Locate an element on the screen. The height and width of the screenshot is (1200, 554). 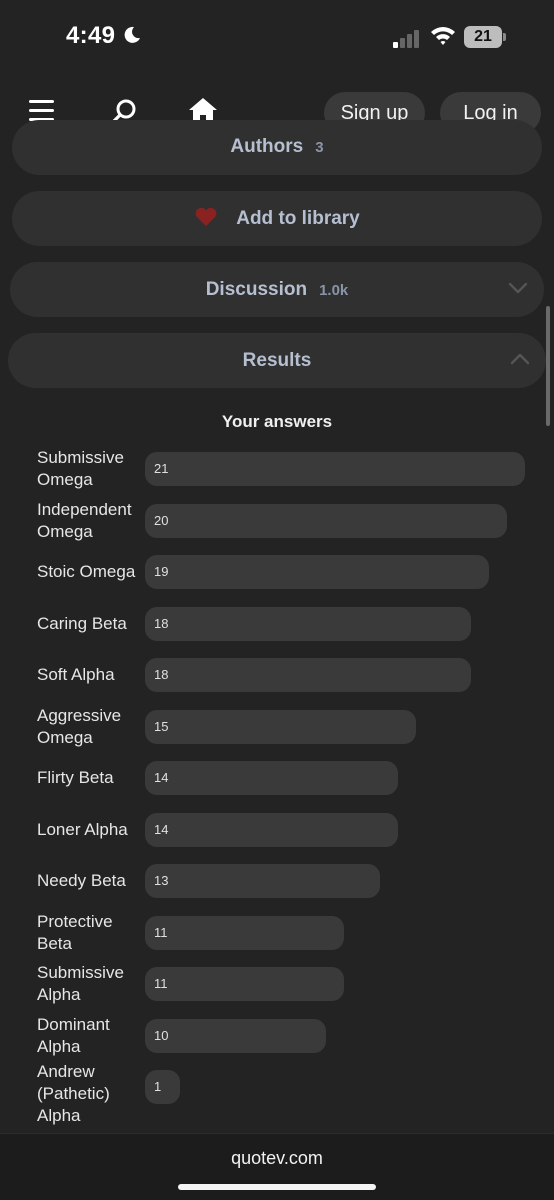
result-row: Dominant Alpha 10 is located at coordinates (277, 1036).